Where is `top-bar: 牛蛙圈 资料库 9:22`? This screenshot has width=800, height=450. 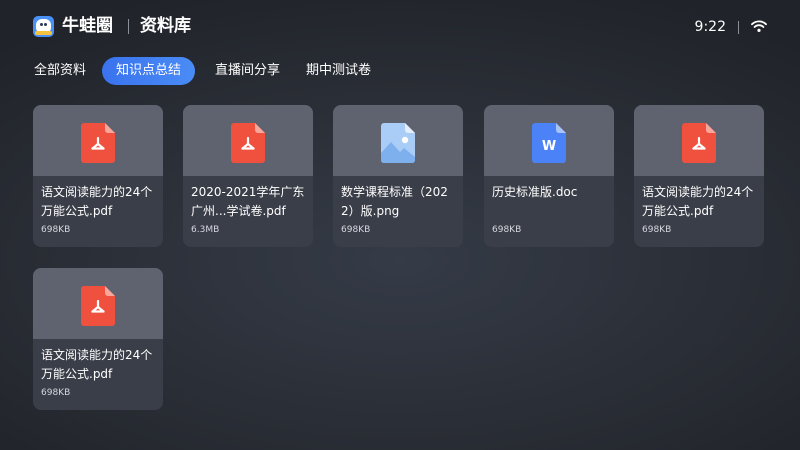
top-bar: 牛蛙圈 资料库 9:22 is located at coordinates (400, 27).